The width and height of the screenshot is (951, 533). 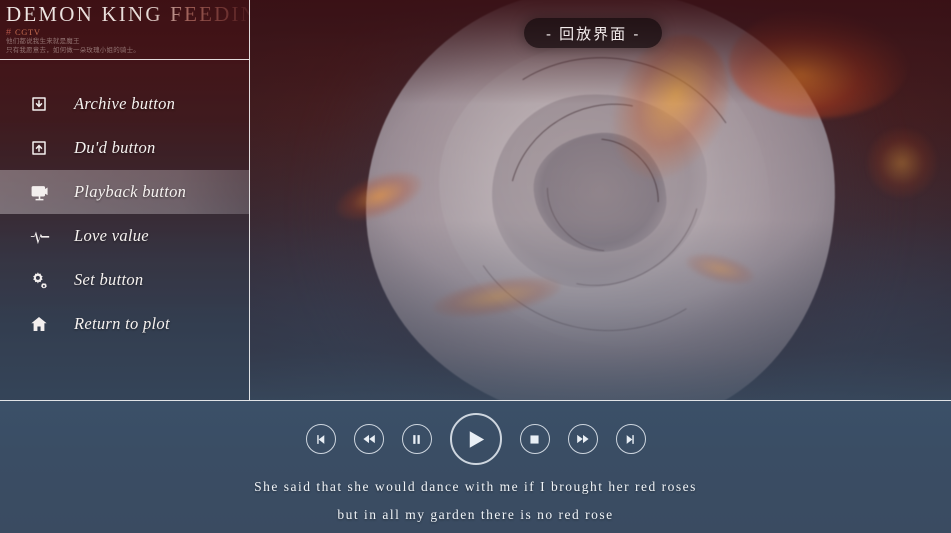 What do you see at coordinates (127, 32) in the screenshot?
I see `channel-tag: # CGTV` at bounding box center [127, 32].